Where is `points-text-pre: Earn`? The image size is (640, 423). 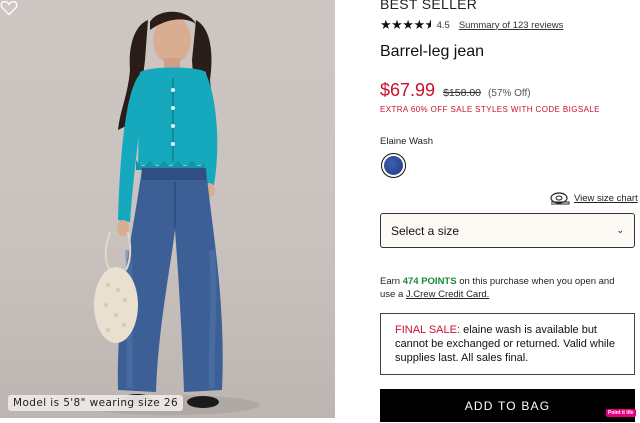
points-text-pre: Earn is located at coordinates (391, 281).